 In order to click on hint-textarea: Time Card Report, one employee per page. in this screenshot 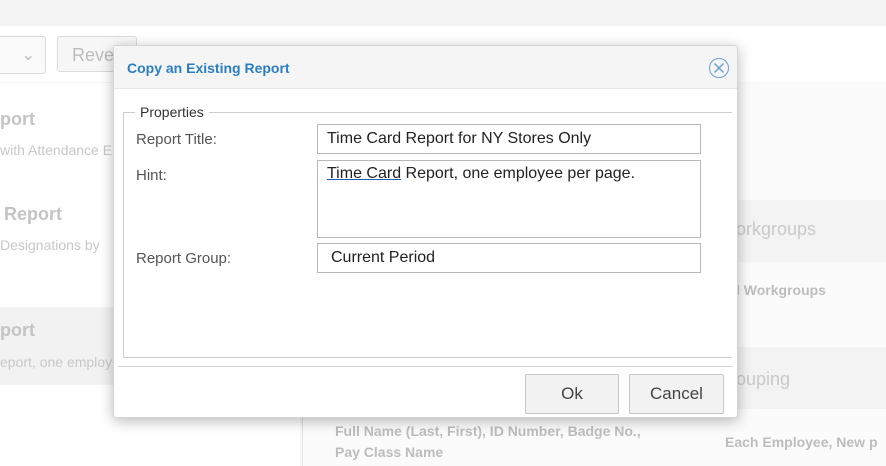, I will do `click(509, 199)`.